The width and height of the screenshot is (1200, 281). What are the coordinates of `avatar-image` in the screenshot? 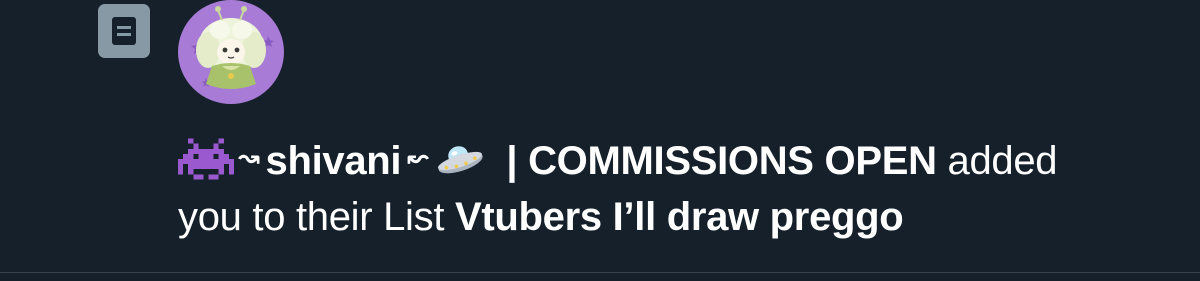 It's located at (231, 52).